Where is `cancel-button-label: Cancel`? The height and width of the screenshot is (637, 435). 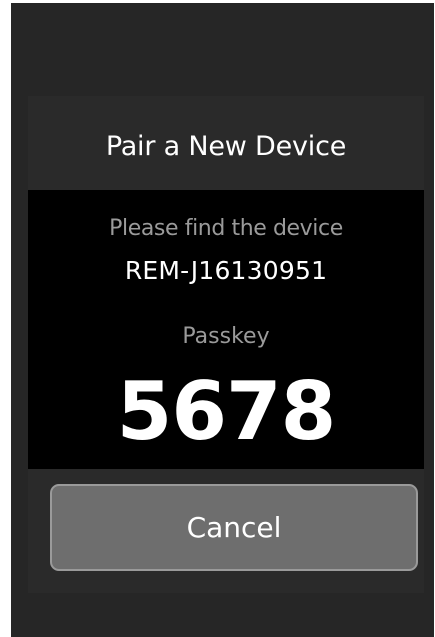 cancel-button-label: Cancel is located at coordinates (234, 527).